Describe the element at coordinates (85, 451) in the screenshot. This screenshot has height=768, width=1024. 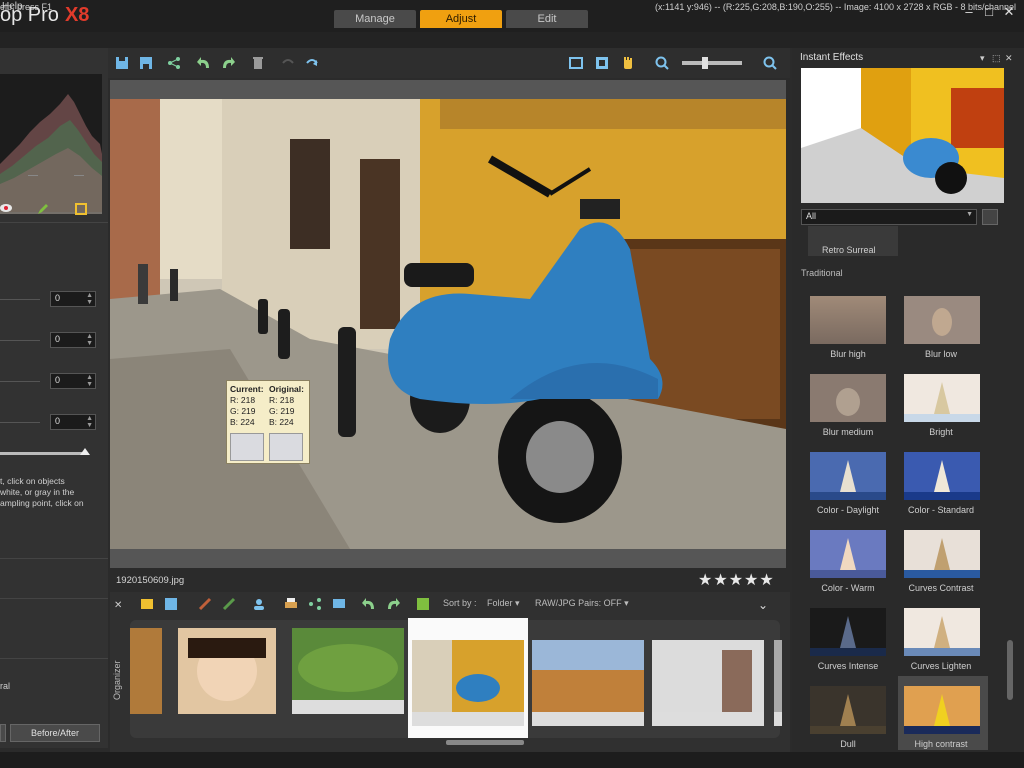
I see `slider-thumb` at that location.